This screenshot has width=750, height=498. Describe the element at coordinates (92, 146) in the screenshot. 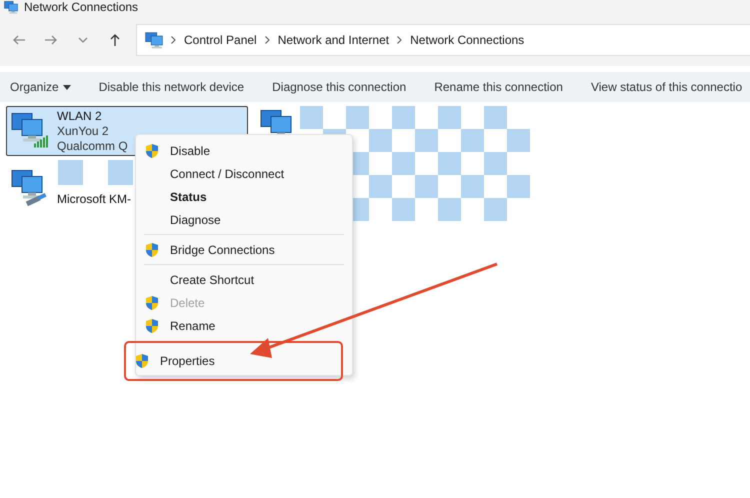

I see `connection-label: Qualcomm Q` at that location.